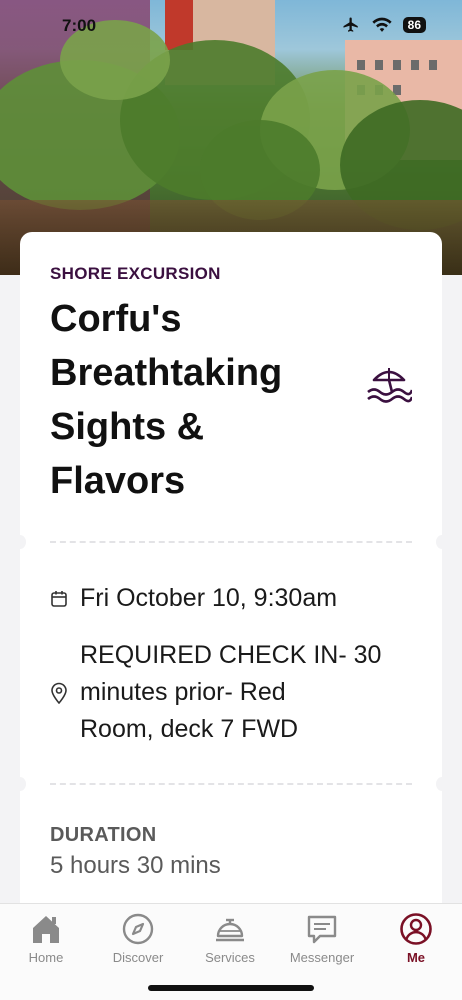 The image size is (462, 1000). Describe the element at coordinates (231, 988) in the screenshot. I see `home-indicator` at that location.